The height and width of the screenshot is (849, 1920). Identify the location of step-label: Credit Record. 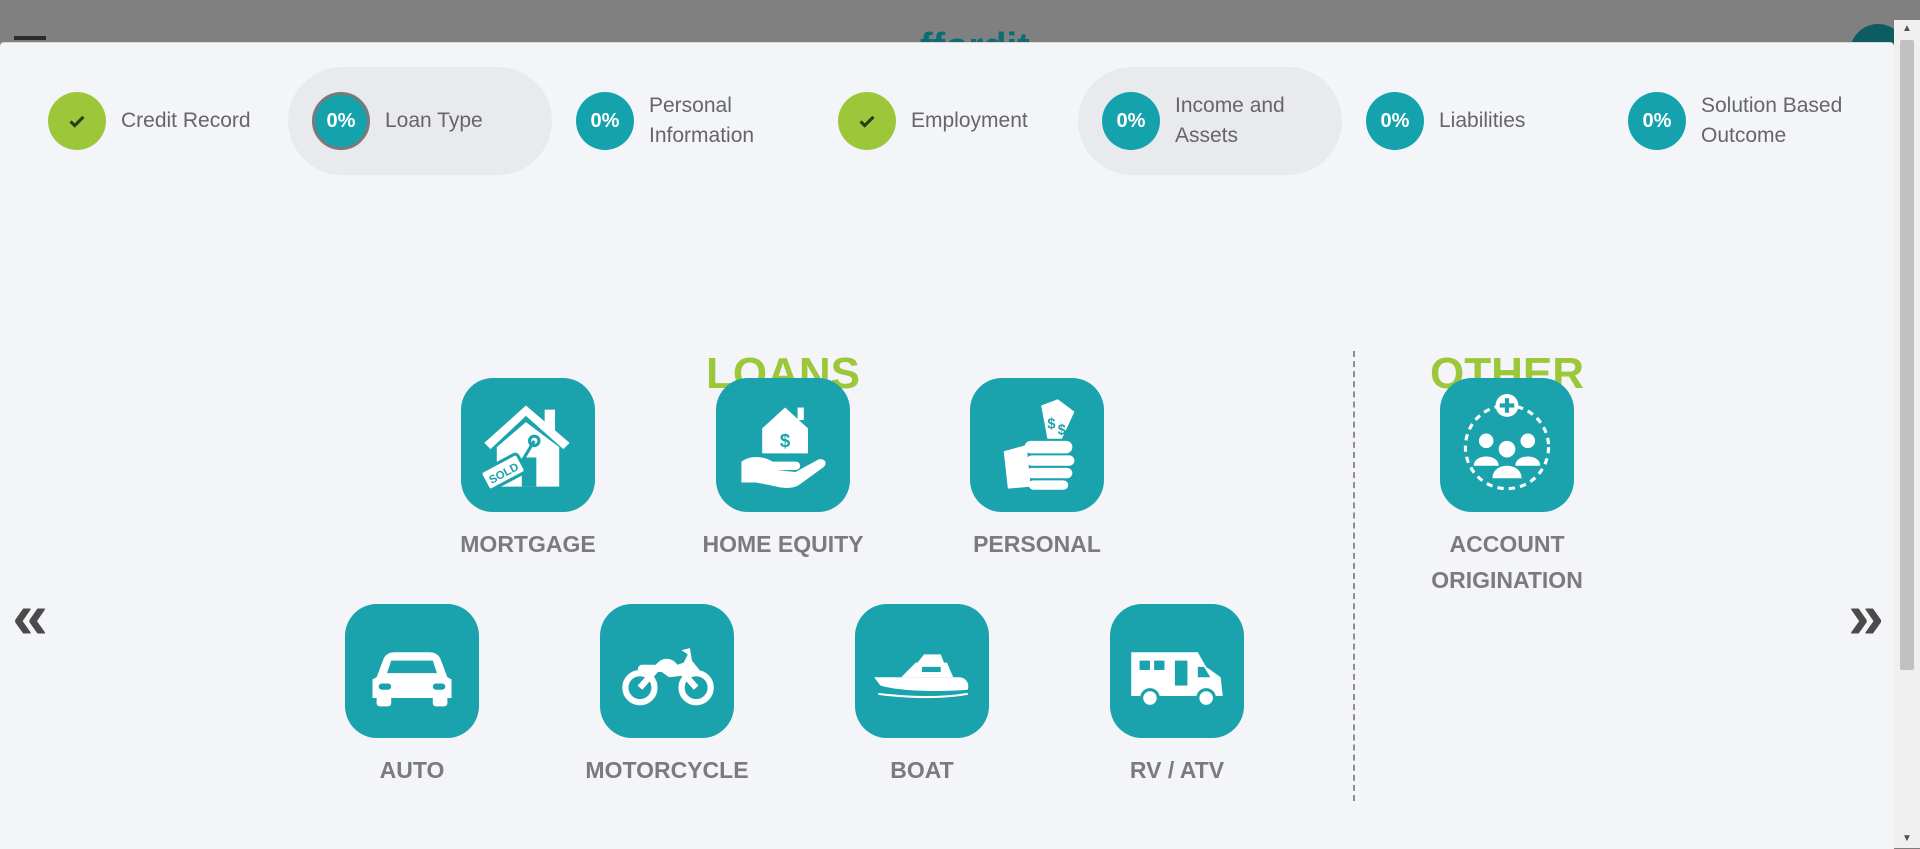
(186, 120).